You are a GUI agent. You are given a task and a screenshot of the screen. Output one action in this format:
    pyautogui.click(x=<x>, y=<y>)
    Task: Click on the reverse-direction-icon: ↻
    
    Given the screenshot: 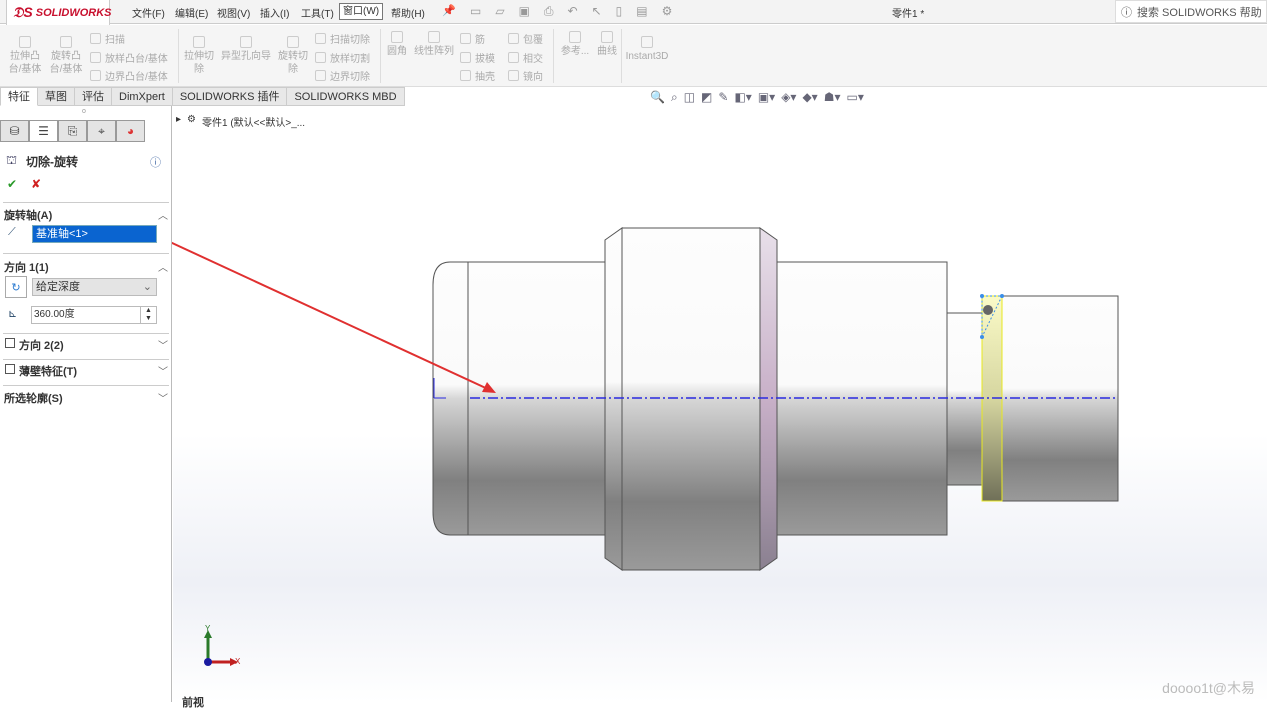 What is the action you would take?
    pyautogui.click(x=16, y=287)
    